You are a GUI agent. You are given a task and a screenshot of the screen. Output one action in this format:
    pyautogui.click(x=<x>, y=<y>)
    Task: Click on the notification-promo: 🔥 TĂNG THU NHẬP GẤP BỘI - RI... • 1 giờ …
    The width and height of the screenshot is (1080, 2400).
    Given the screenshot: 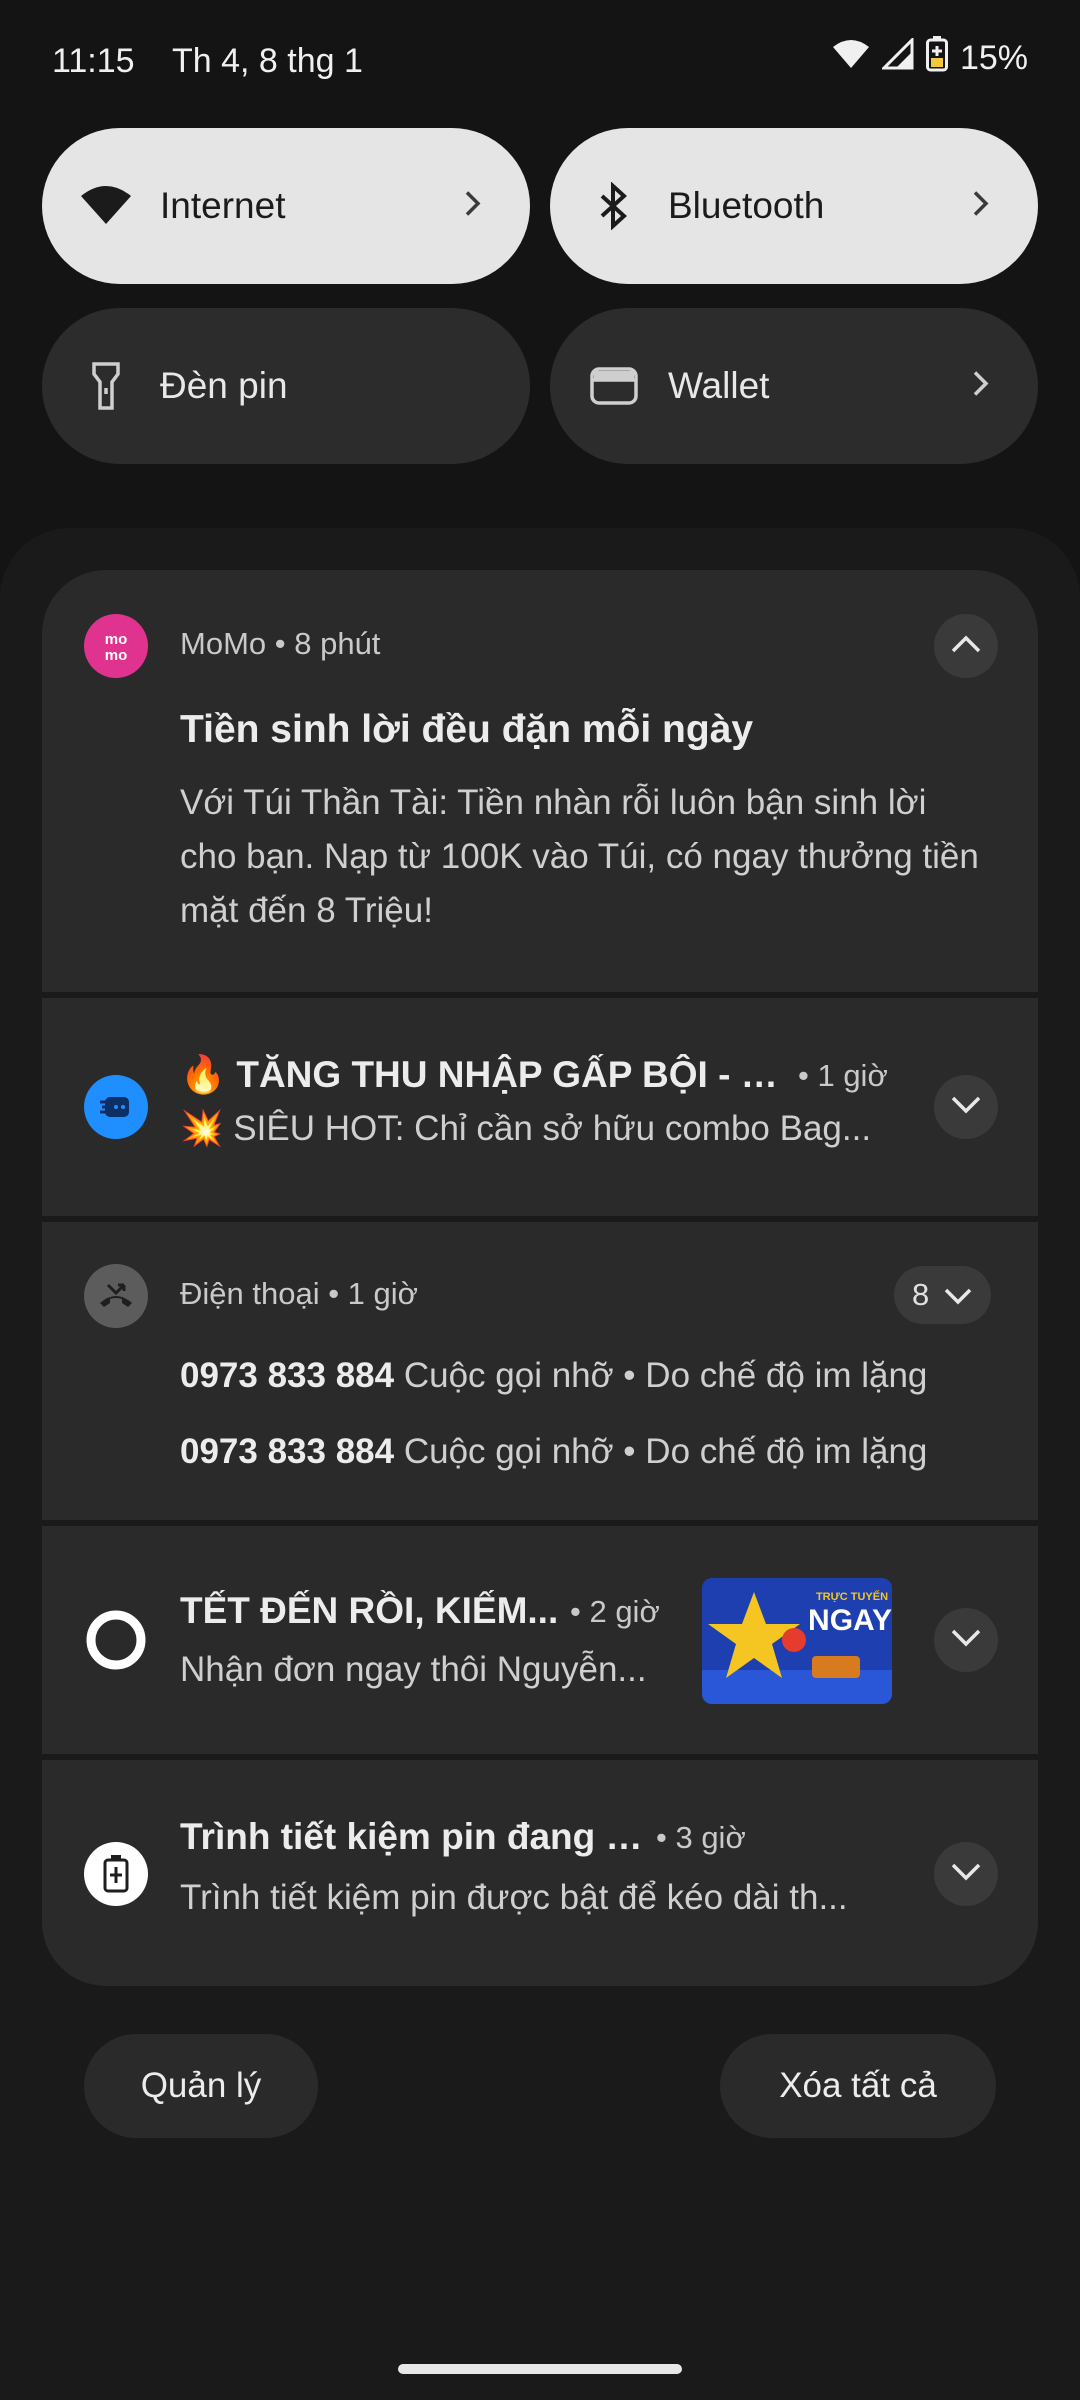 What is the action you would take?
    pyautogui.click(x=540, y=1107)
    